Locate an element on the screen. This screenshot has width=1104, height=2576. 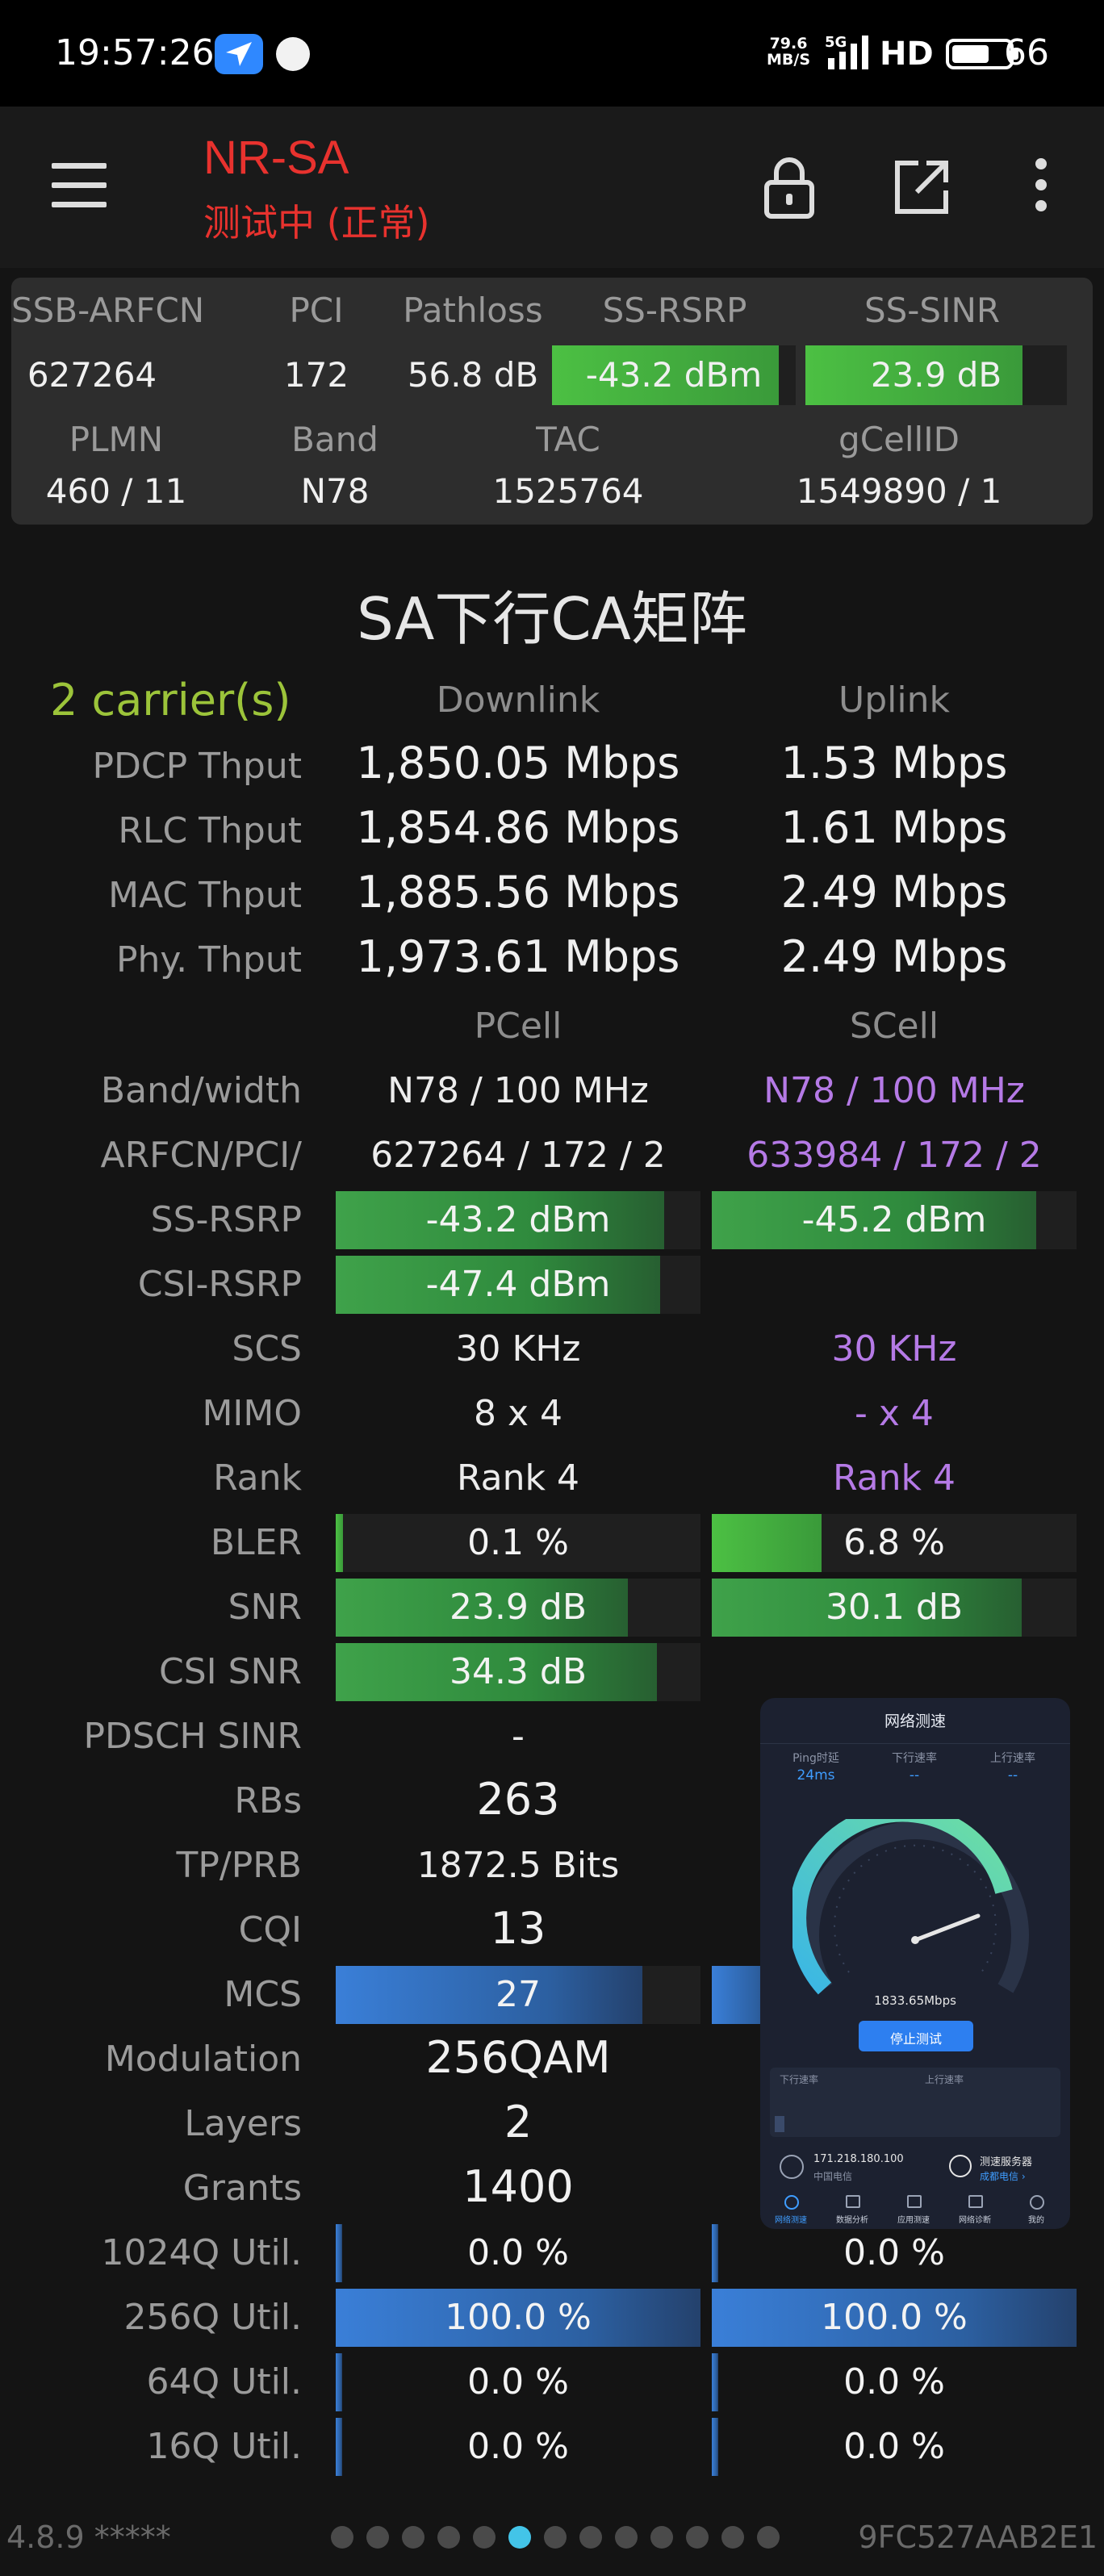
pcell-mimo: 8 x 4 is located at coordinates (518, 1413).